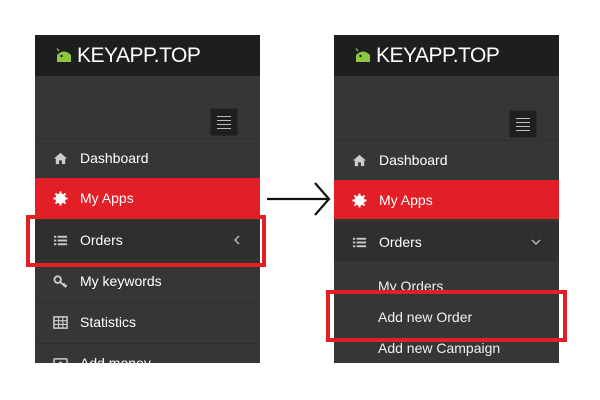  I want to click on key-icon, so click(60, 281).